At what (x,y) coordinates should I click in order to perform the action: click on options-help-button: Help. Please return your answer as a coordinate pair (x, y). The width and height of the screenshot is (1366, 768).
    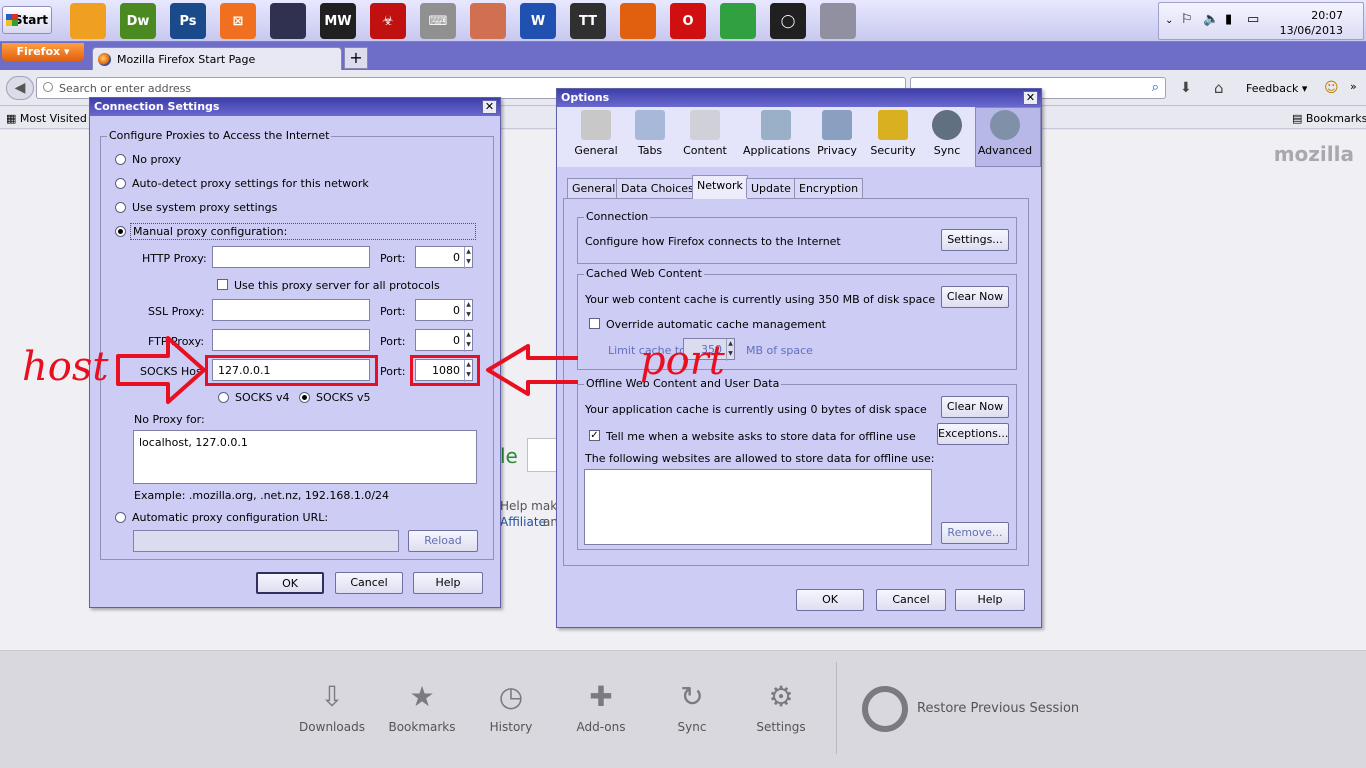
    Looking at the image, I should click on (990, 600).